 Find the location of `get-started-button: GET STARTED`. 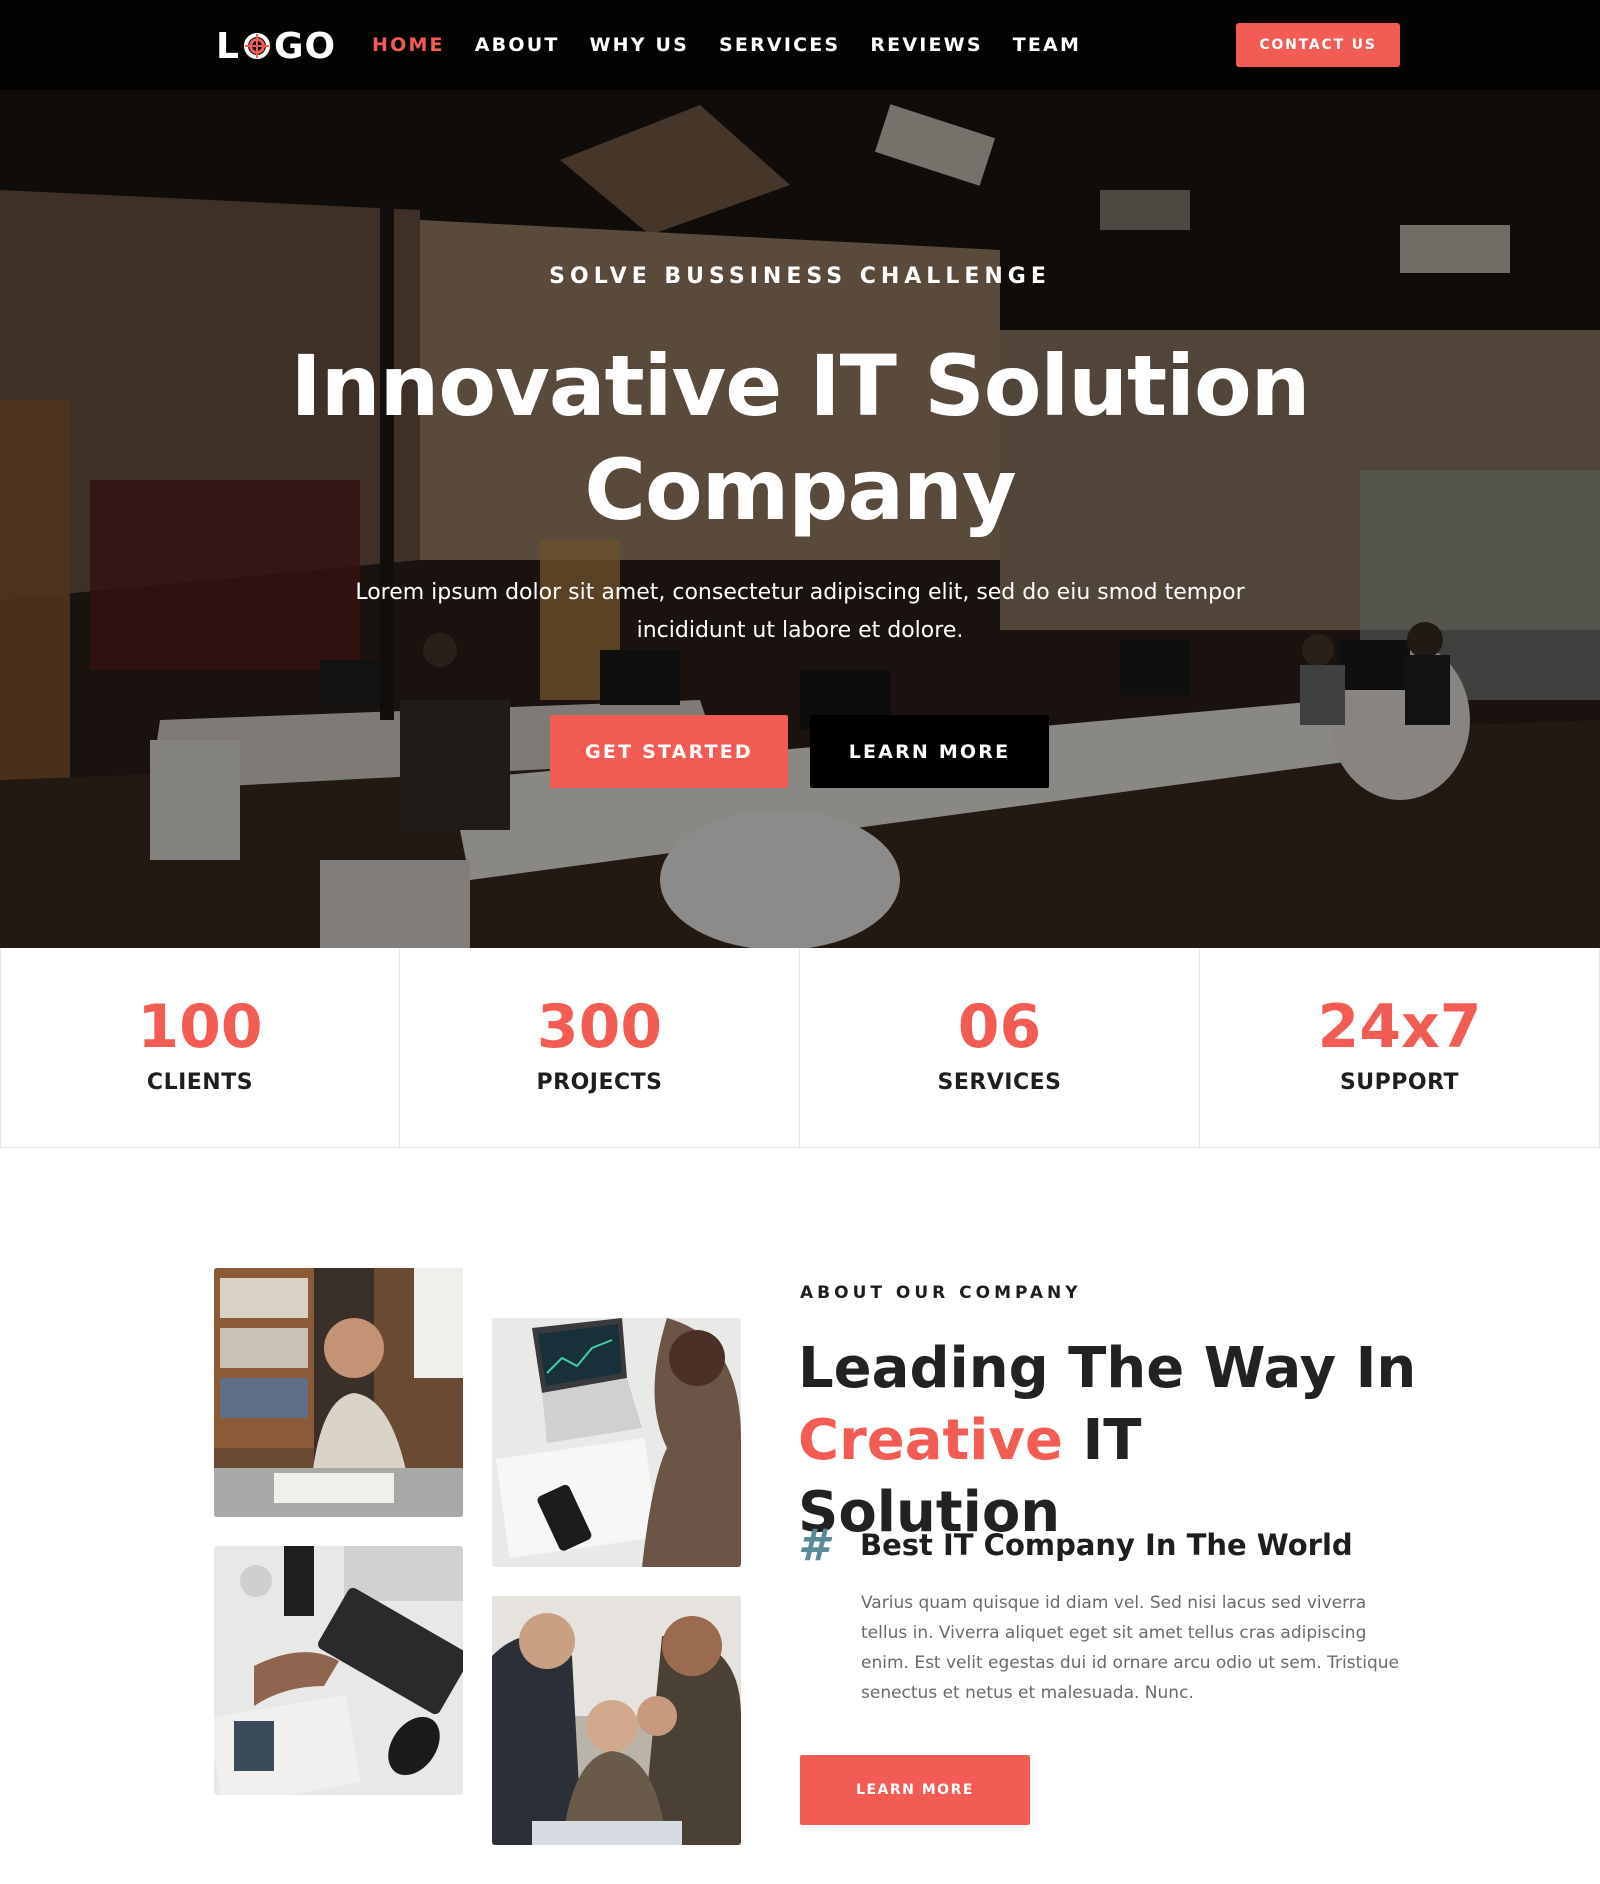

get-started-button: GET STARTED is located at coordinates (669, 751).